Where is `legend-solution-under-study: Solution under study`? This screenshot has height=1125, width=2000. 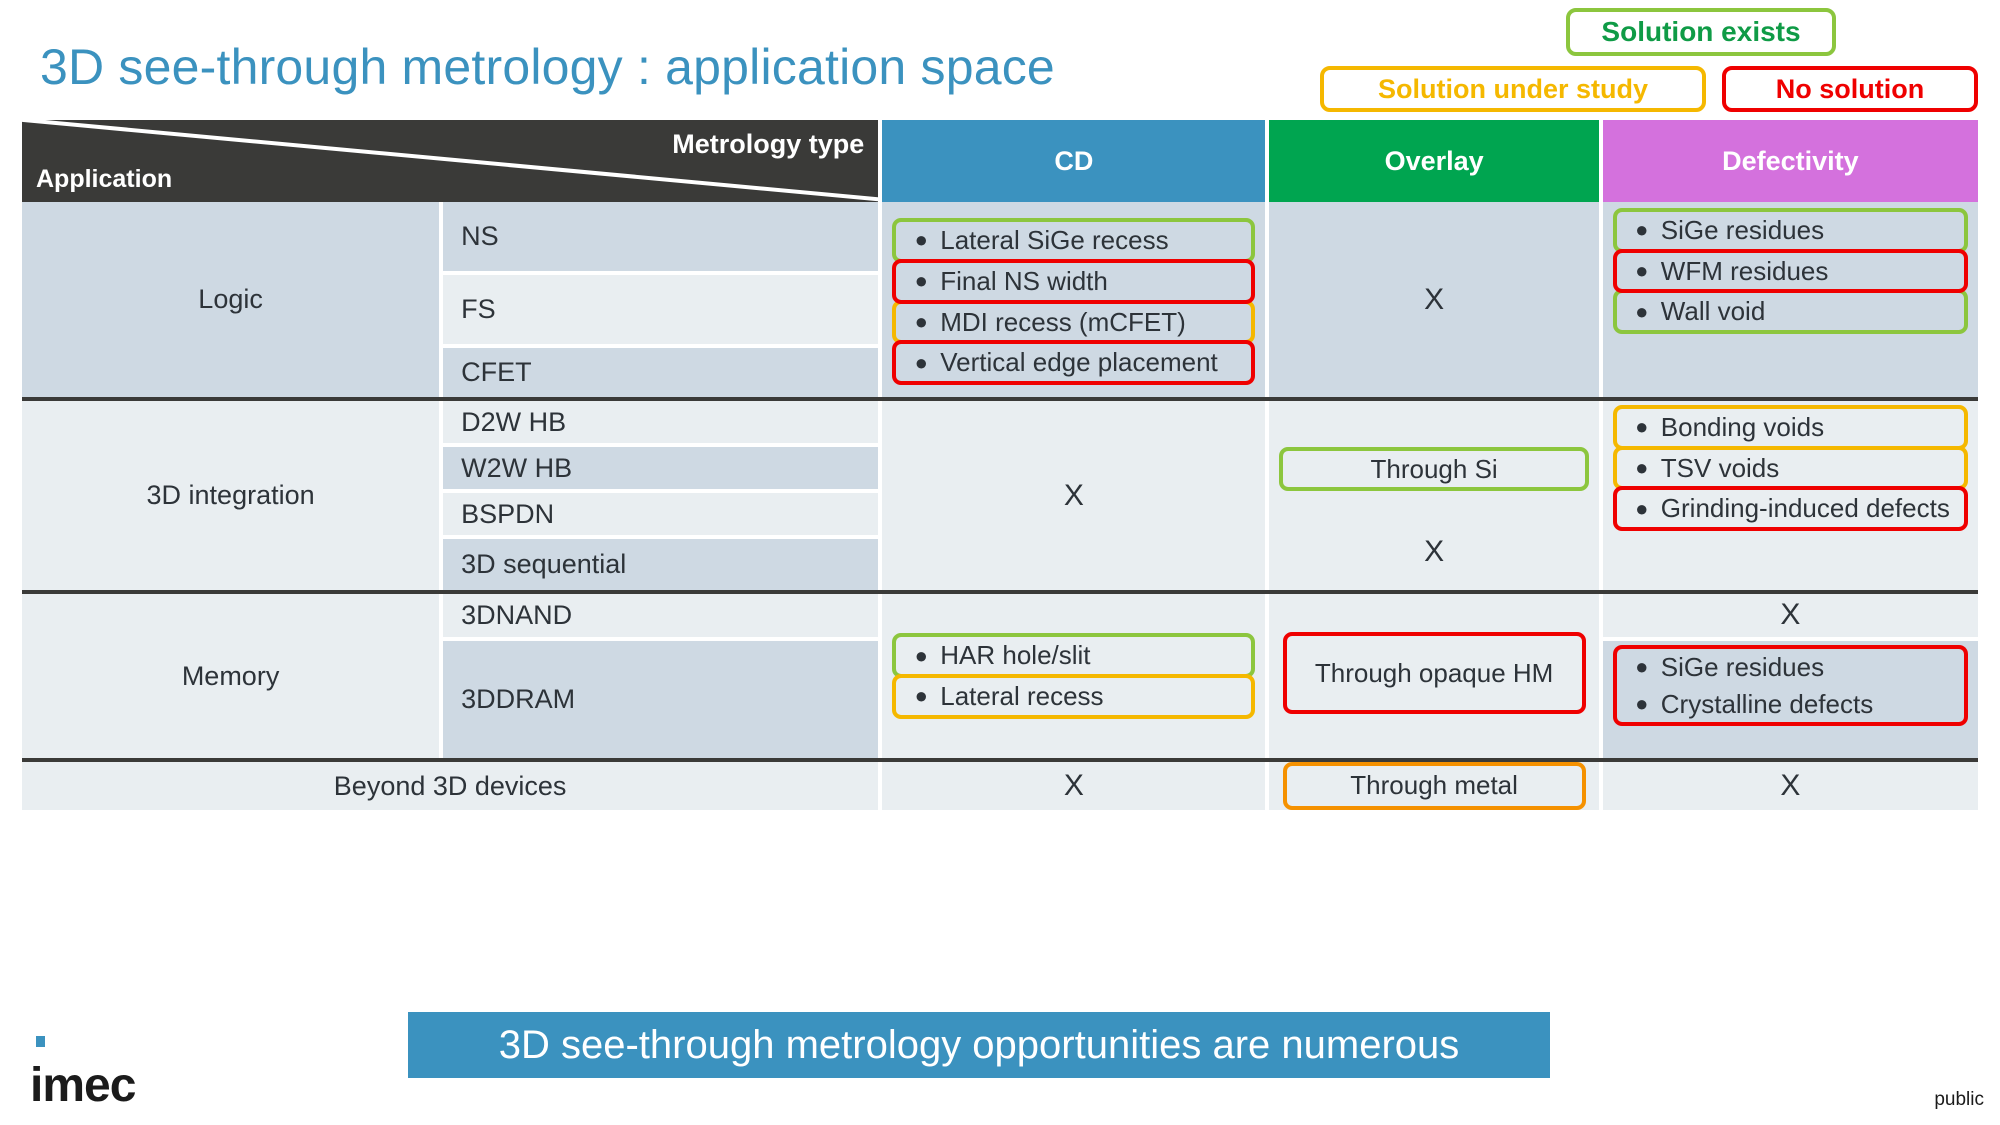
legend-solution-under-study: Solution under study is located at coordinates (1513, 89).